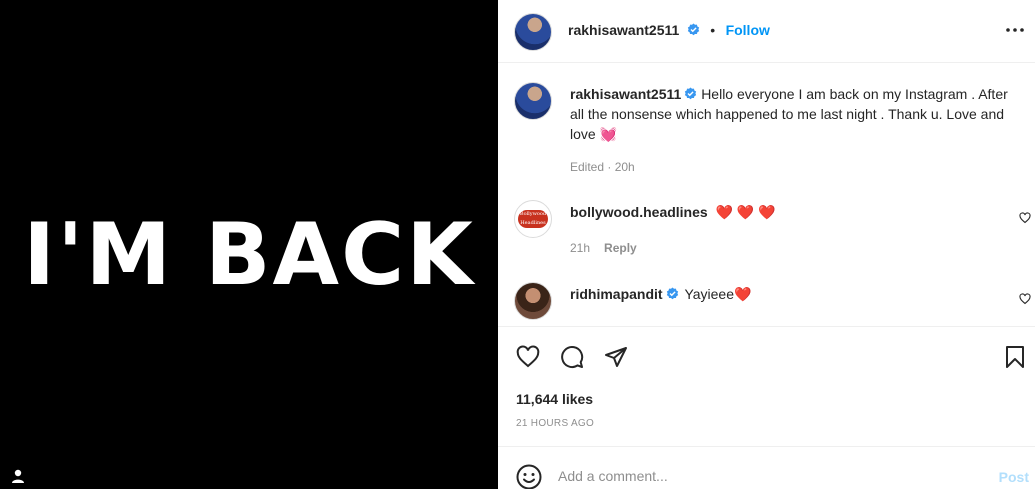 This screenshot has height=489, width=1035. What do you see at coordinates (616, 294) in the screenshot?
I see `comment-username: ridhimapandit` at bounding box center [616, 294].